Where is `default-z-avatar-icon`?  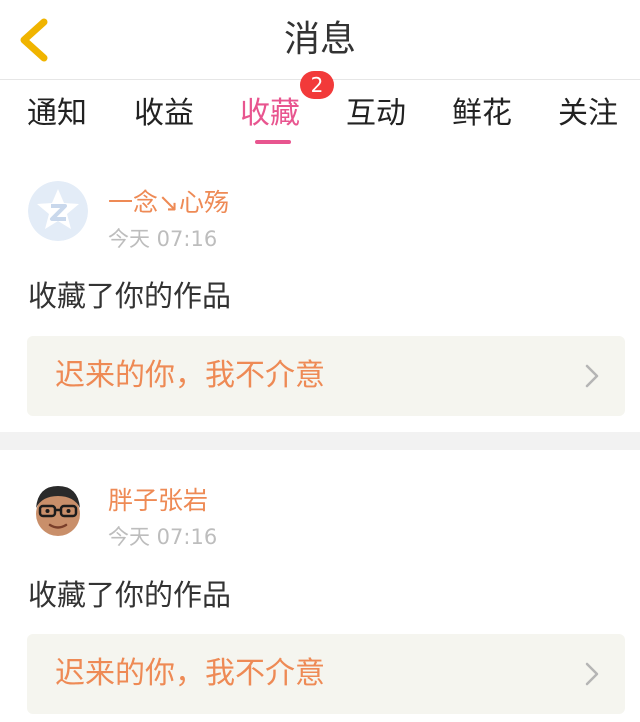 default-z-avatar-icon is located at coordinates (58, 211).